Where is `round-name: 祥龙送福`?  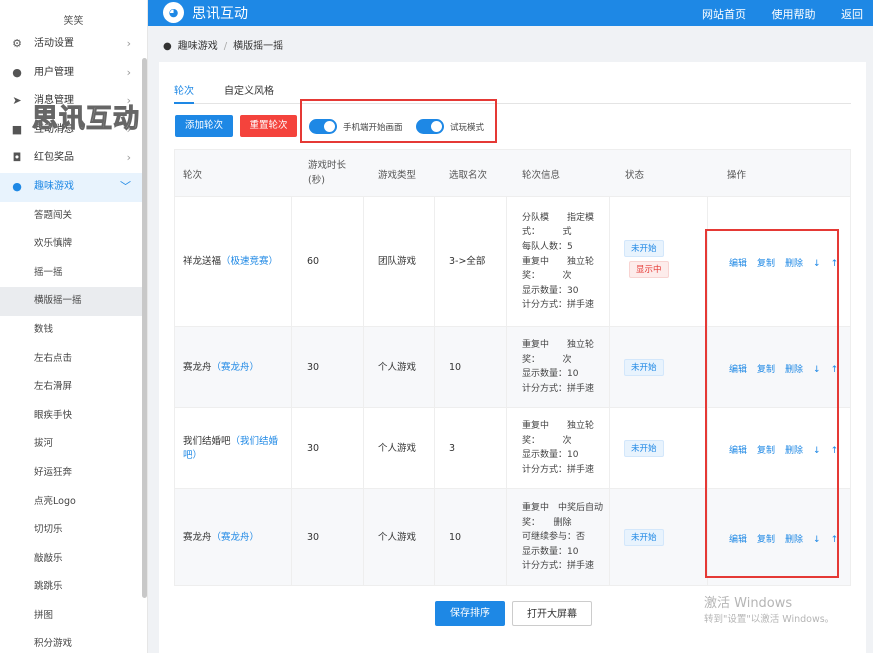
round-name: 祥龙送福 is located at coordinates (202, 261).